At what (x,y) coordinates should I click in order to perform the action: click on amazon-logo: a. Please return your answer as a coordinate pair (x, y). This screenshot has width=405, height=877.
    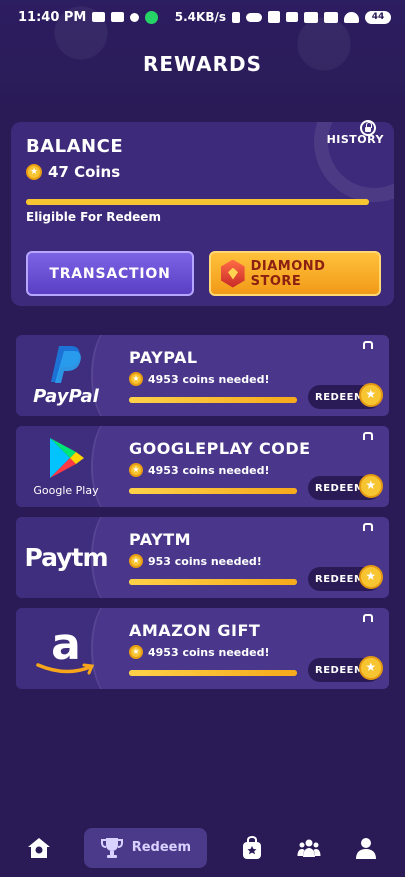
    Looking at the image, I should click on (66, 648).